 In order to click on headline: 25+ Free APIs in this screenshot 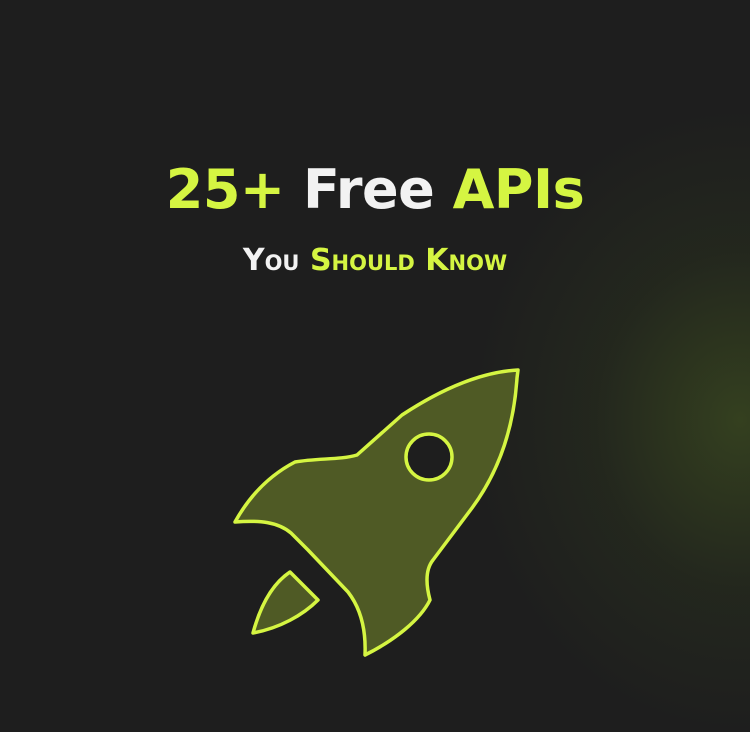, I will do `click(375, 190)`.